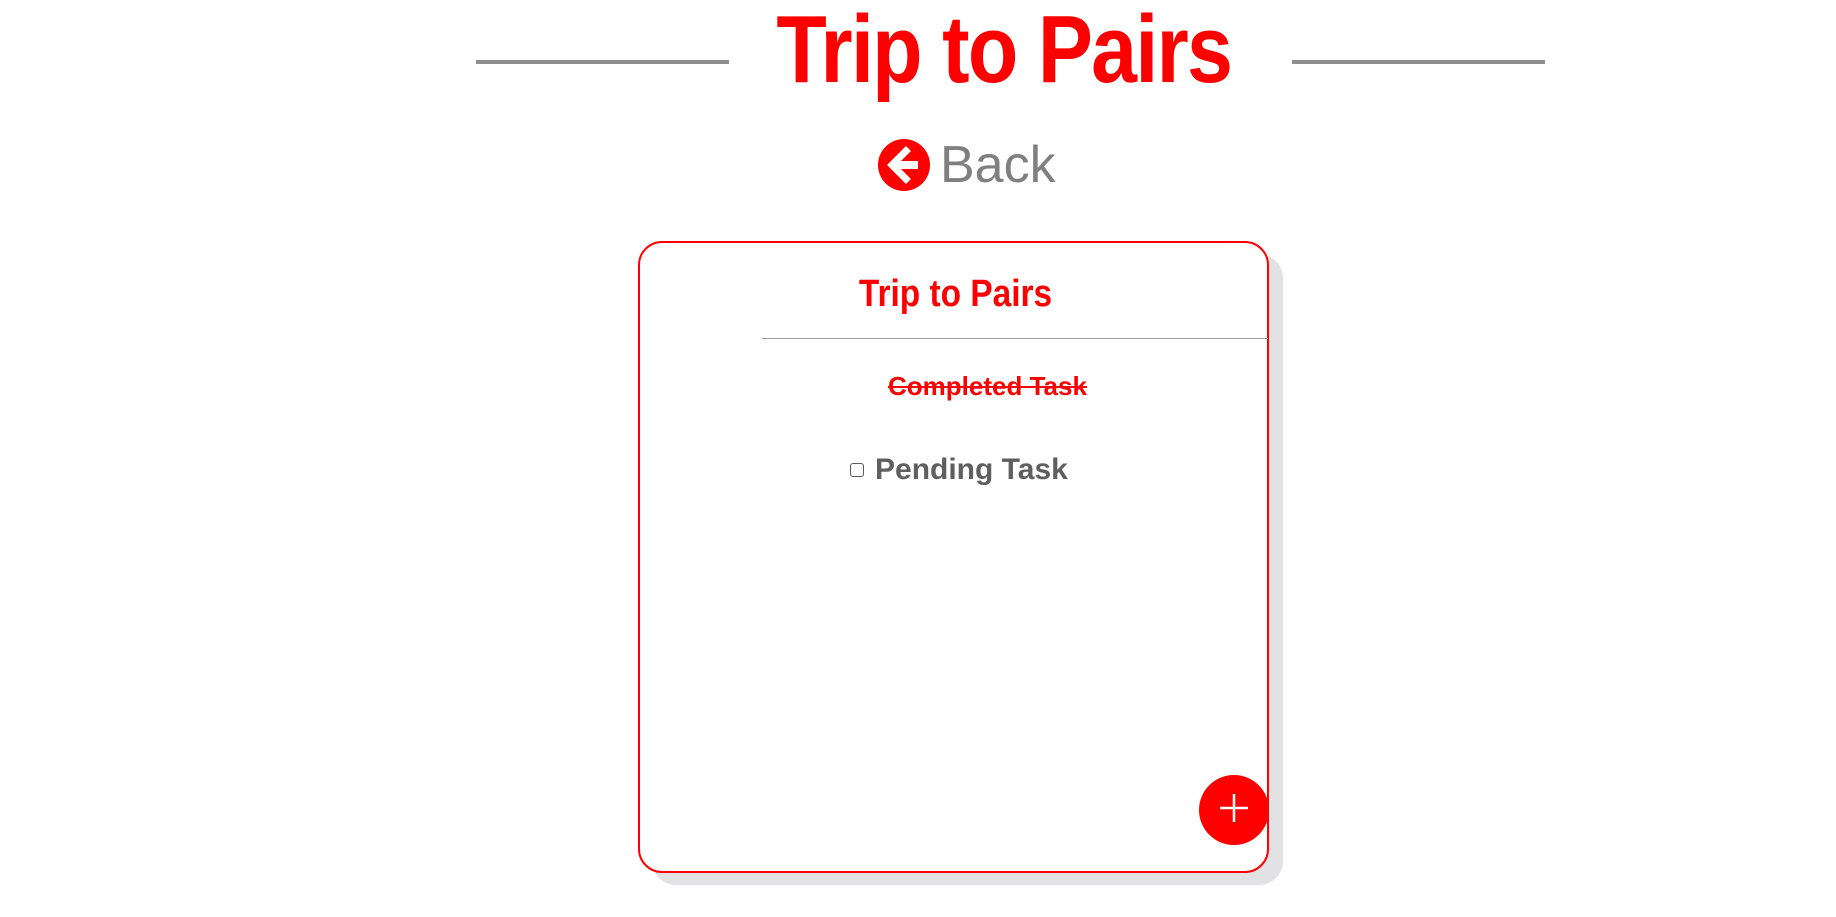 The height and width of the screenshot is (917, 1836). I want to click on back-label: Back, so click(998, 165).